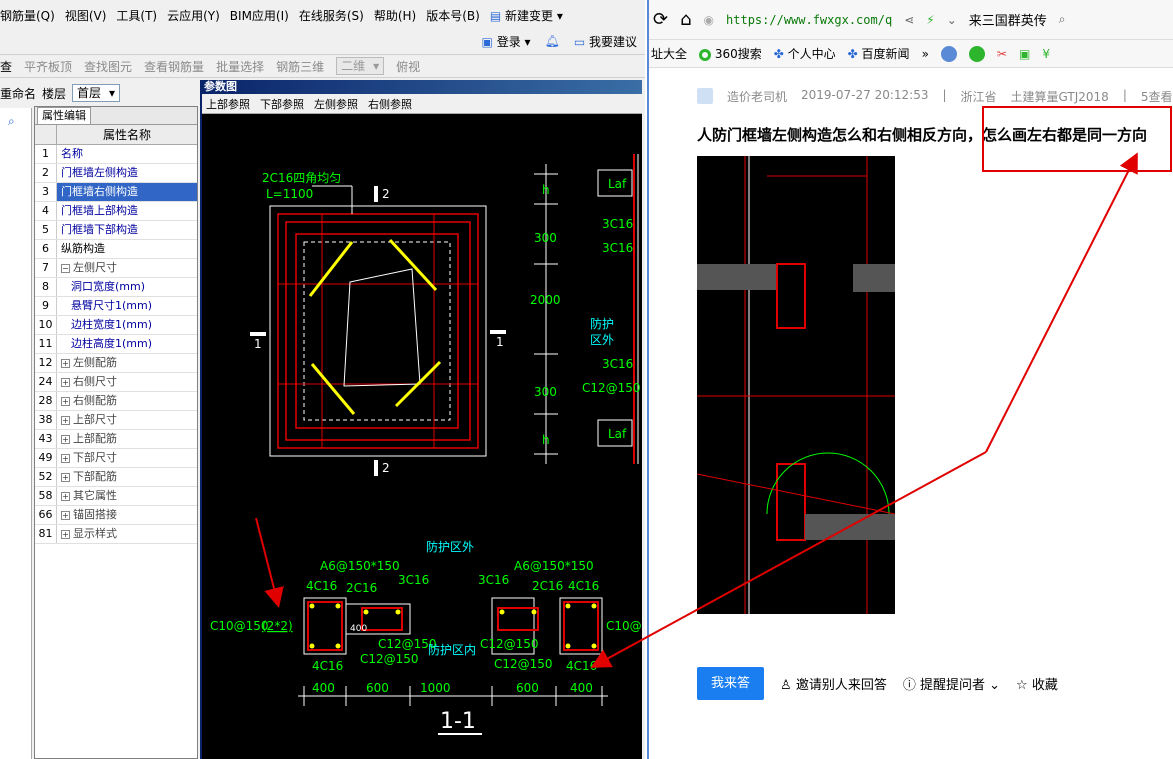 Image resolution: width=1173 pixels, height=759 pixels. What do you see at coordinates (127, 154) in the screenshot?
I see `row-name: 名称` at bounding box center [127, 154].